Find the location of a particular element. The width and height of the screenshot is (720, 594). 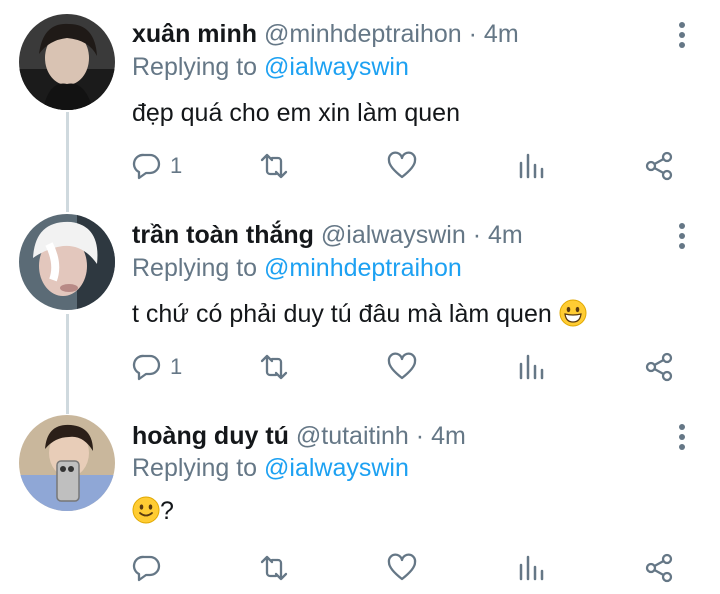

reply-button is located at coordinates (147, 568).